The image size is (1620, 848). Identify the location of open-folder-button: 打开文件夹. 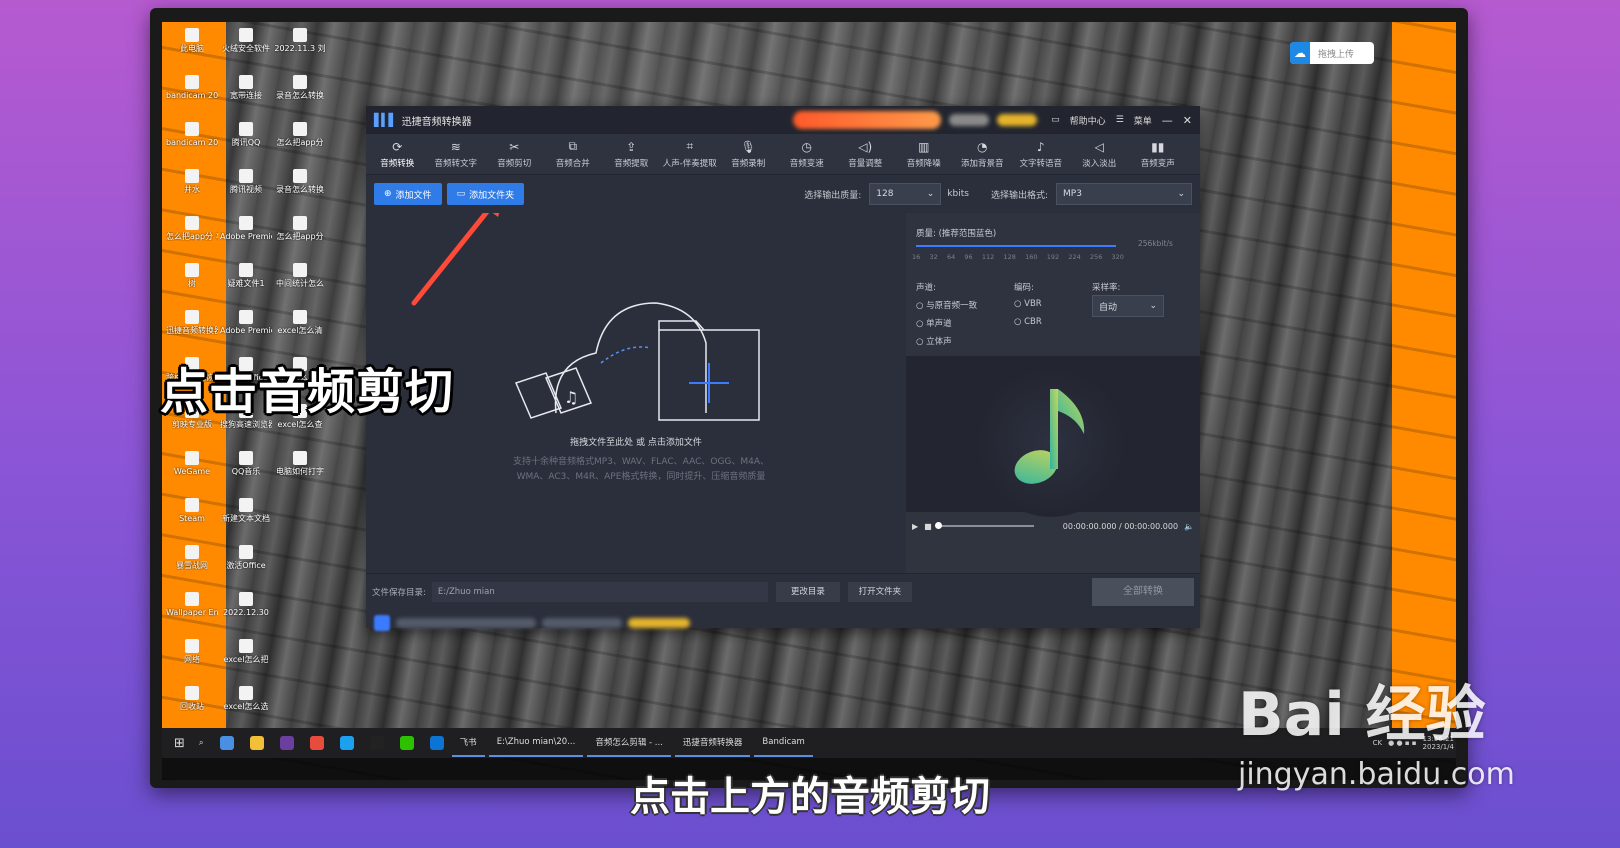
(879, 592).